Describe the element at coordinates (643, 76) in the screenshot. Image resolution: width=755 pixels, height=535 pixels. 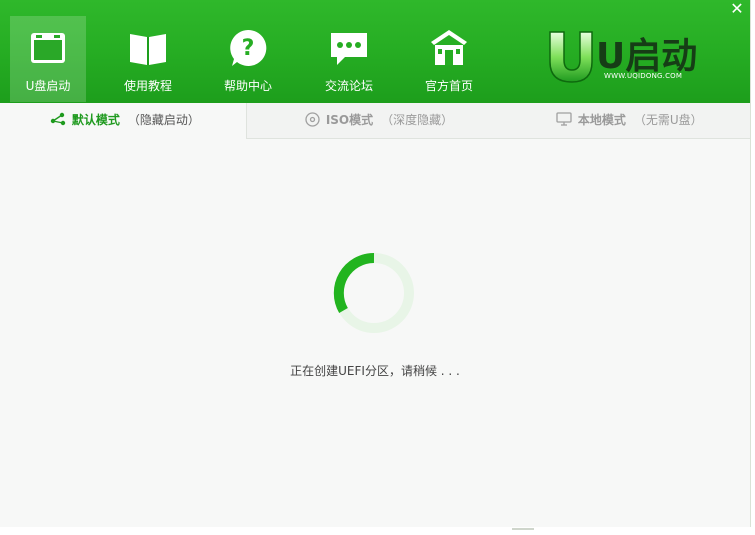
I see `logo-url: WWW.UQIDONG.COM` at that location.